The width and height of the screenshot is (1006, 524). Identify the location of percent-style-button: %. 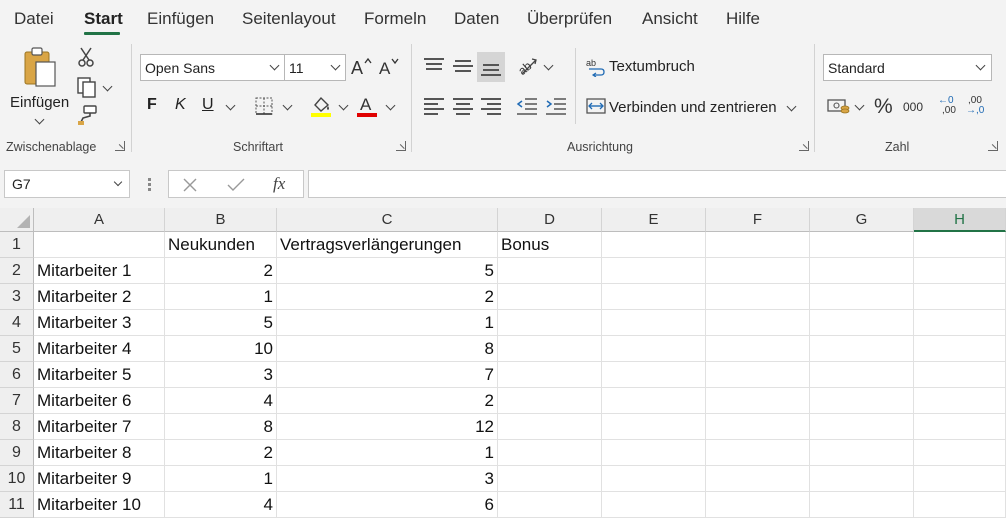
(883, 107).